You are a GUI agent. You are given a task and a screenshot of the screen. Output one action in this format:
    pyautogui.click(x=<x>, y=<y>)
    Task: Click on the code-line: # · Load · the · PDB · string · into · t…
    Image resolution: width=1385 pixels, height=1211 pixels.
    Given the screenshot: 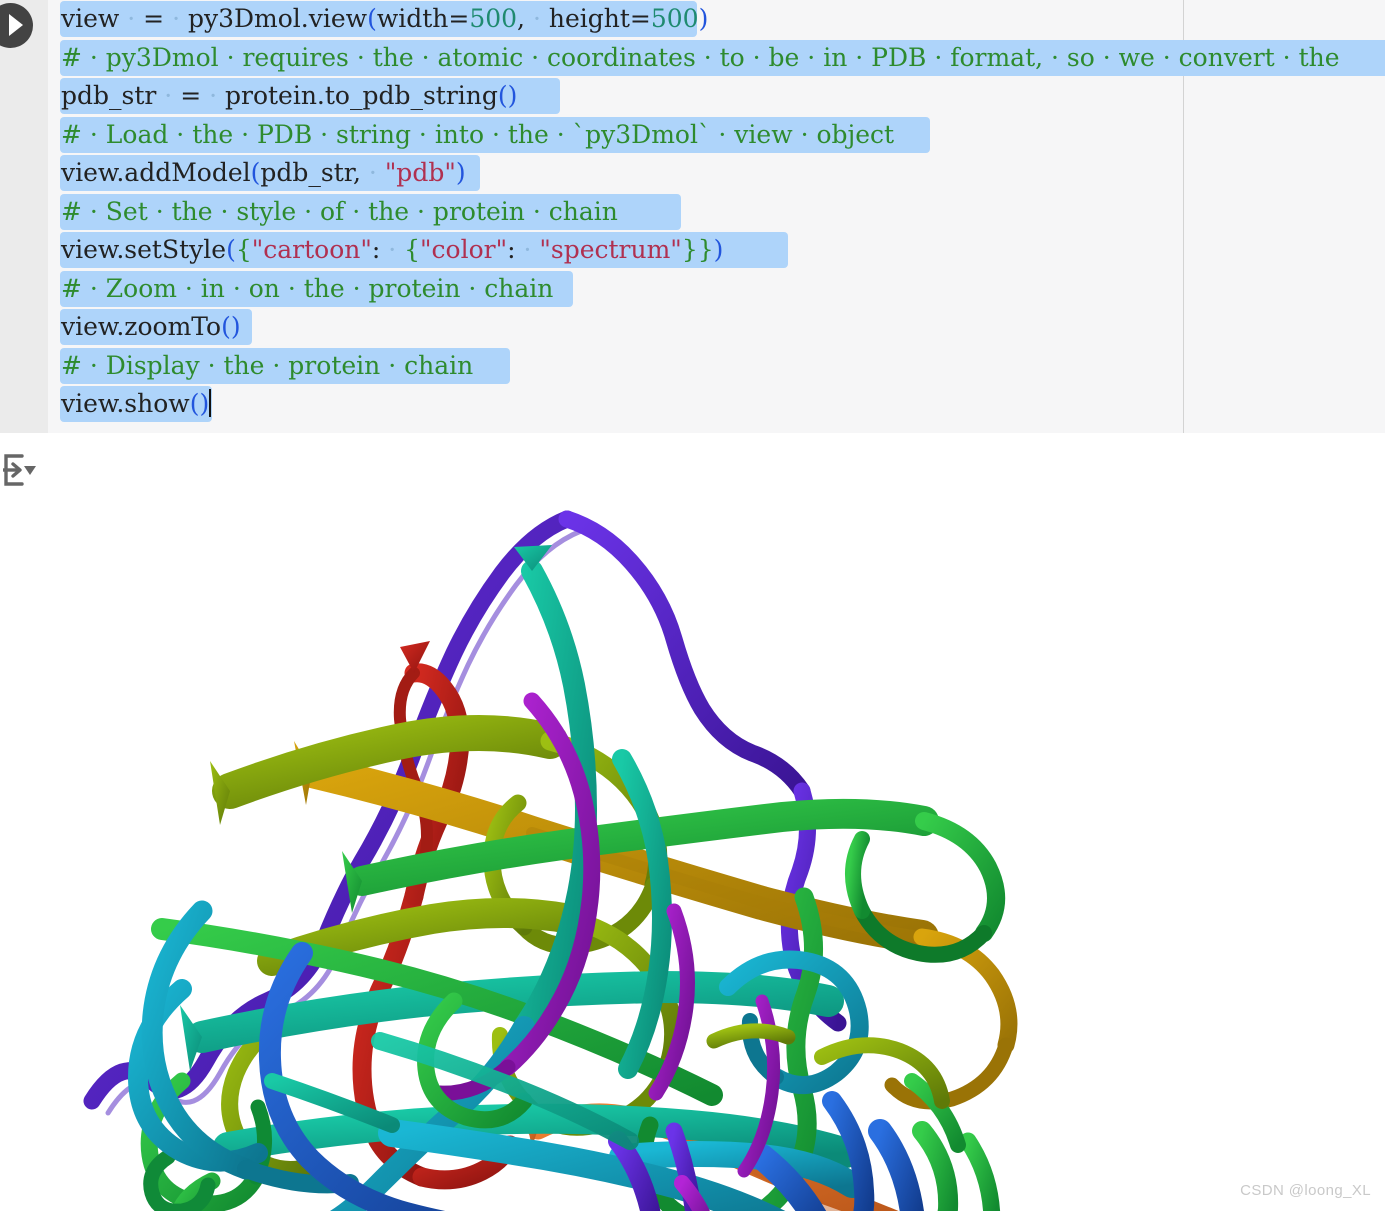 What is the action you would take?
    pyautogui.click(x=716, y=135)
    